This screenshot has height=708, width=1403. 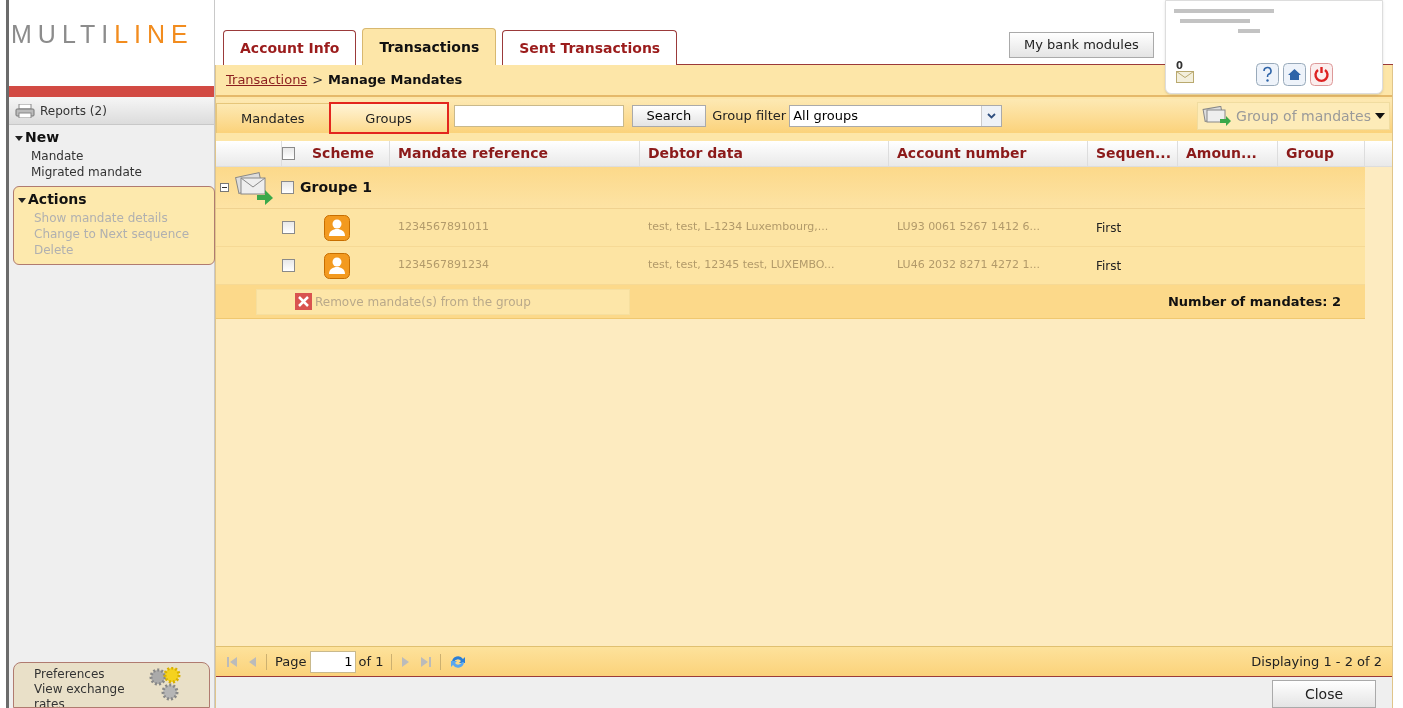 I want to click on first-page-icon, so click(x=232, y=661).